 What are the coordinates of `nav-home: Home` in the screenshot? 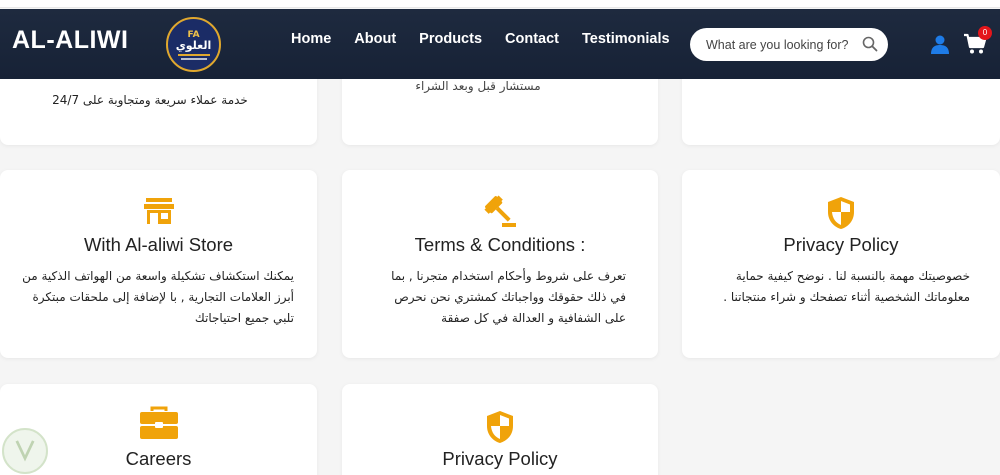 It's located at (311, 39).